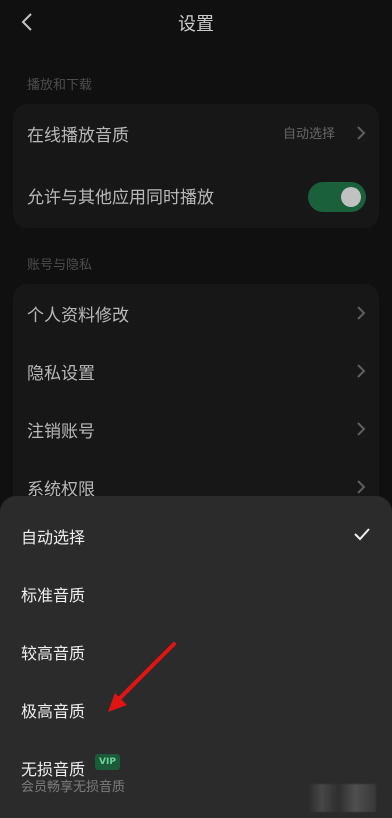  Describe the element at coordinates (351, 197) in the screenshot. I see `toggle-knob` at that location.